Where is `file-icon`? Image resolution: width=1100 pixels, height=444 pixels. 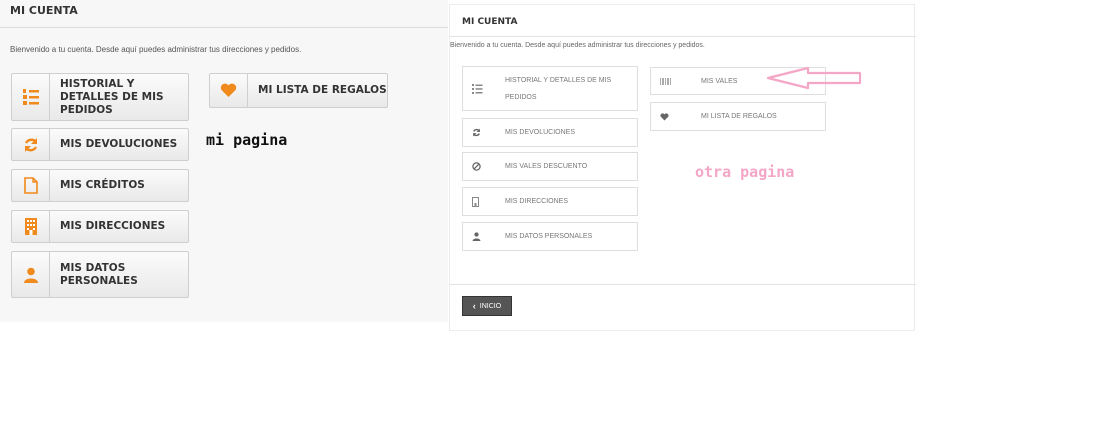
file-icon is located at coordinates (31, 185).